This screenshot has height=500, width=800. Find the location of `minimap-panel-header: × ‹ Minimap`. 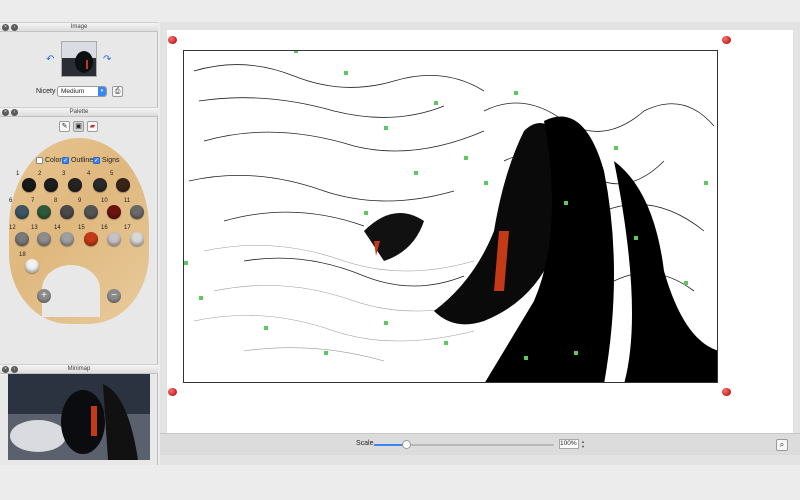

minimap-panel-header: × ‹ Minimap is located at coordinates (79, 369).